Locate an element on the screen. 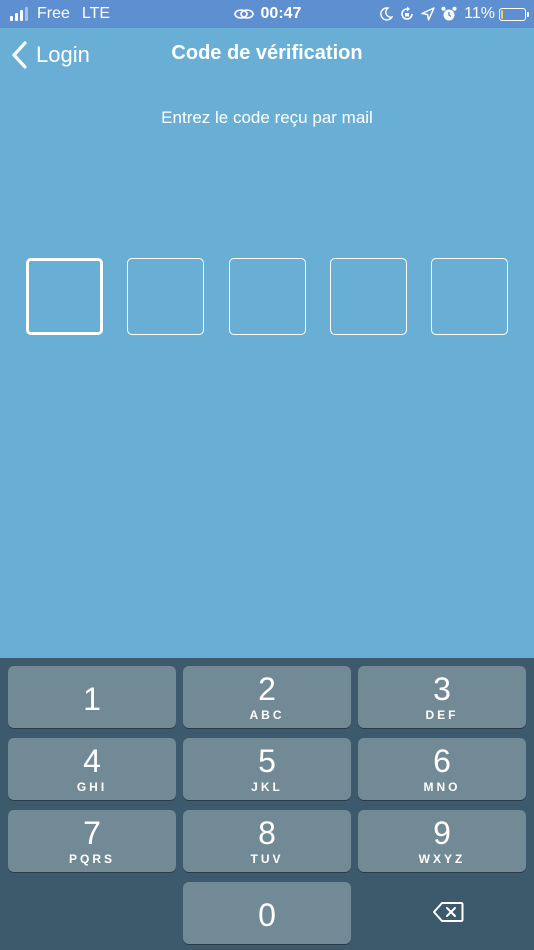  status-bar: Free LTE 00:47 11% is located at coordinates (267, 14).